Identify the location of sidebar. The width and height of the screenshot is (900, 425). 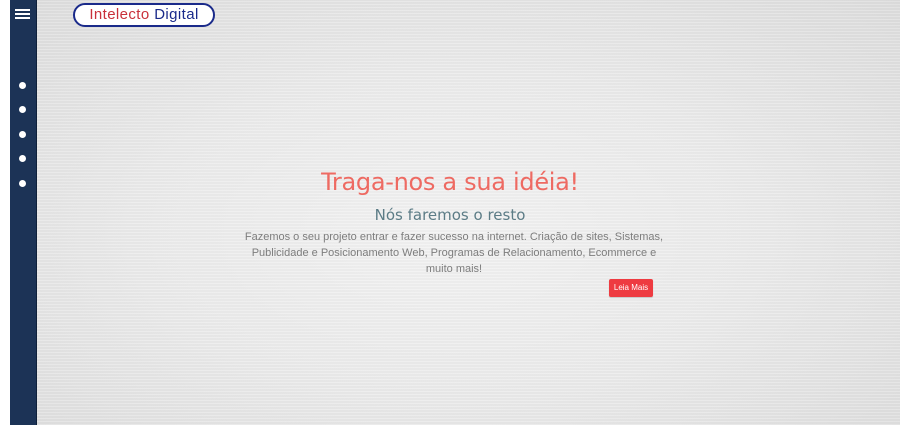
(23, 212).